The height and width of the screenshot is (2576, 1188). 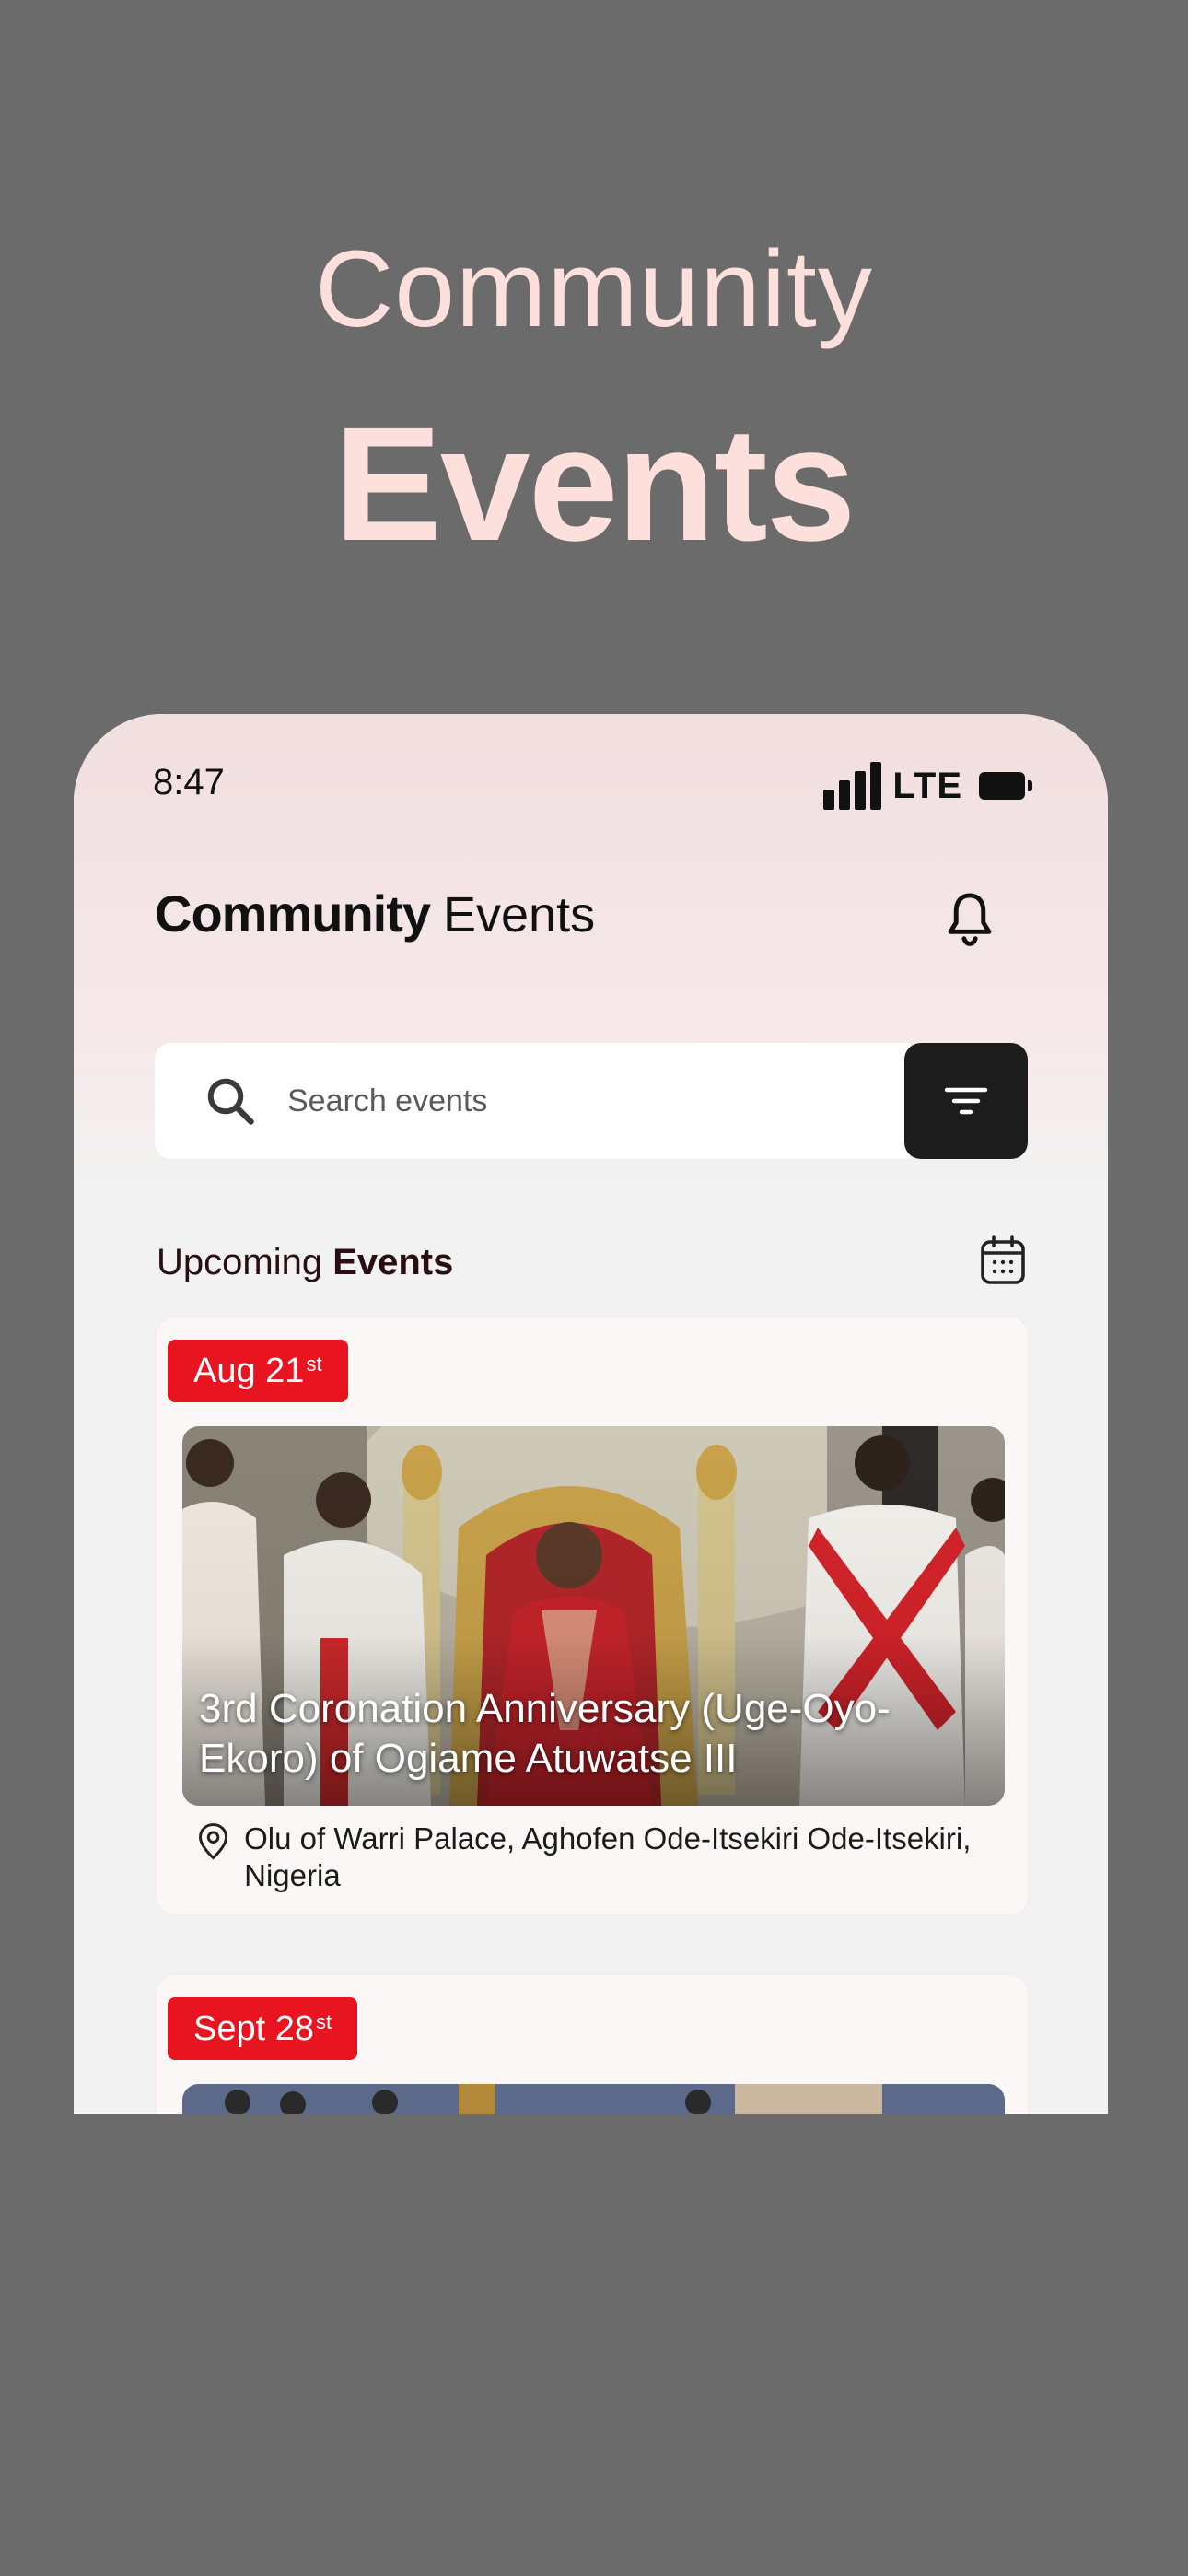 I want to click on event-date: Sept 28, so click(x=253, y=2028).